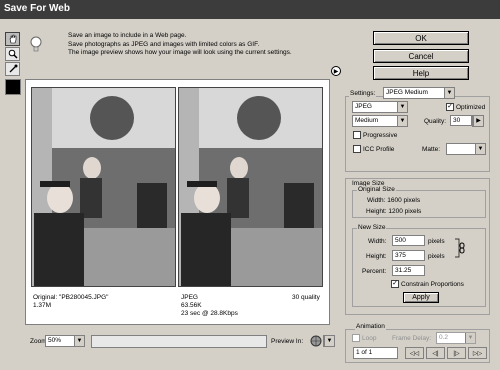 This screenshot has width=500, height=370. I want to click on progressive-label: Progressive, so click(380, 135).